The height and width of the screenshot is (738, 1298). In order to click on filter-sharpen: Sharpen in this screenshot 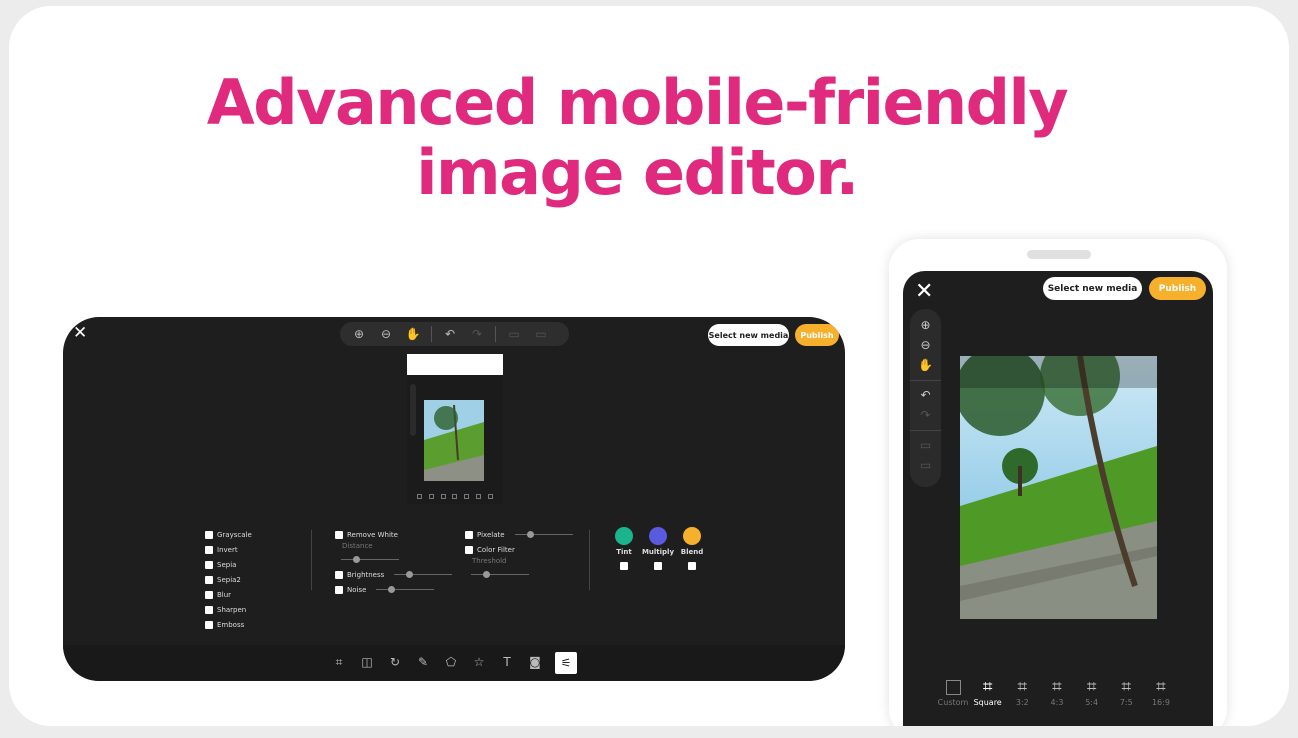, I will do `click(228, 609)`.